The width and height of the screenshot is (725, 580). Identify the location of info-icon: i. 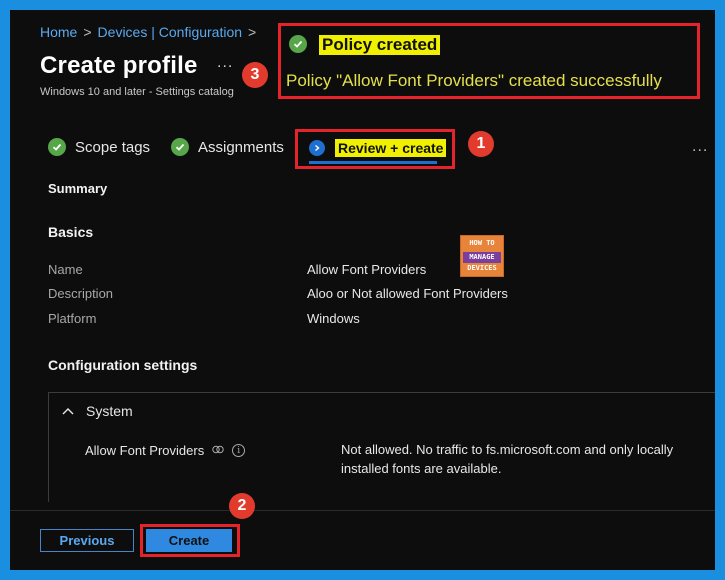
(239, 450).